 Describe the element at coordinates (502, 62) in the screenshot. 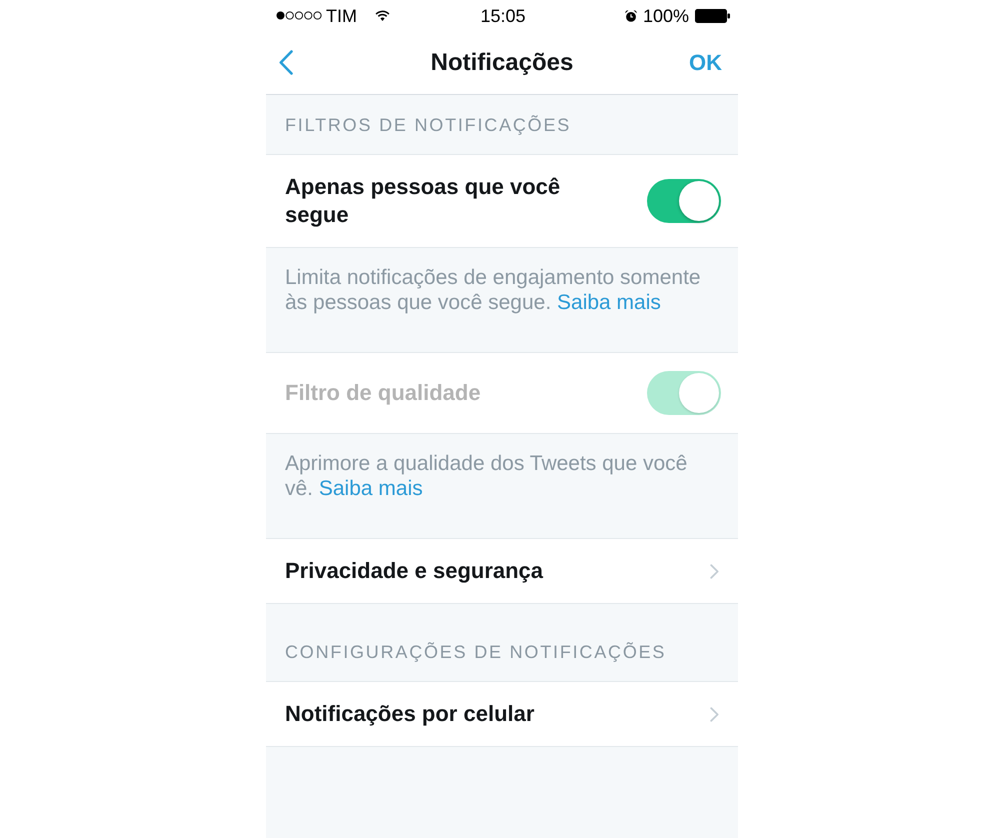

I see `screen-title: Notificações` at that location.